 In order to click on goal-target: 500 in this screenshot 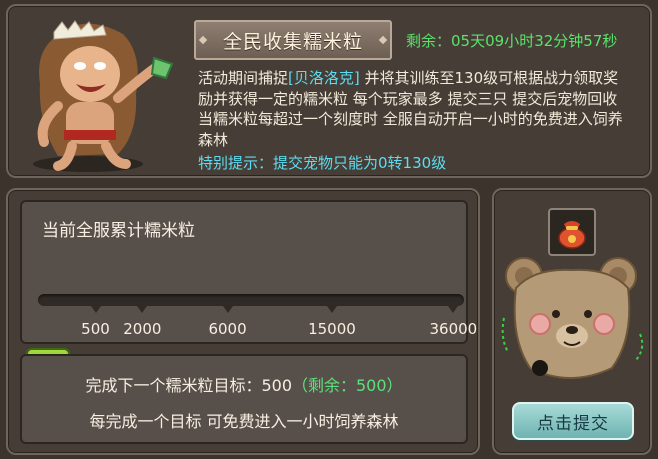, I will do `click(276, 385)`.